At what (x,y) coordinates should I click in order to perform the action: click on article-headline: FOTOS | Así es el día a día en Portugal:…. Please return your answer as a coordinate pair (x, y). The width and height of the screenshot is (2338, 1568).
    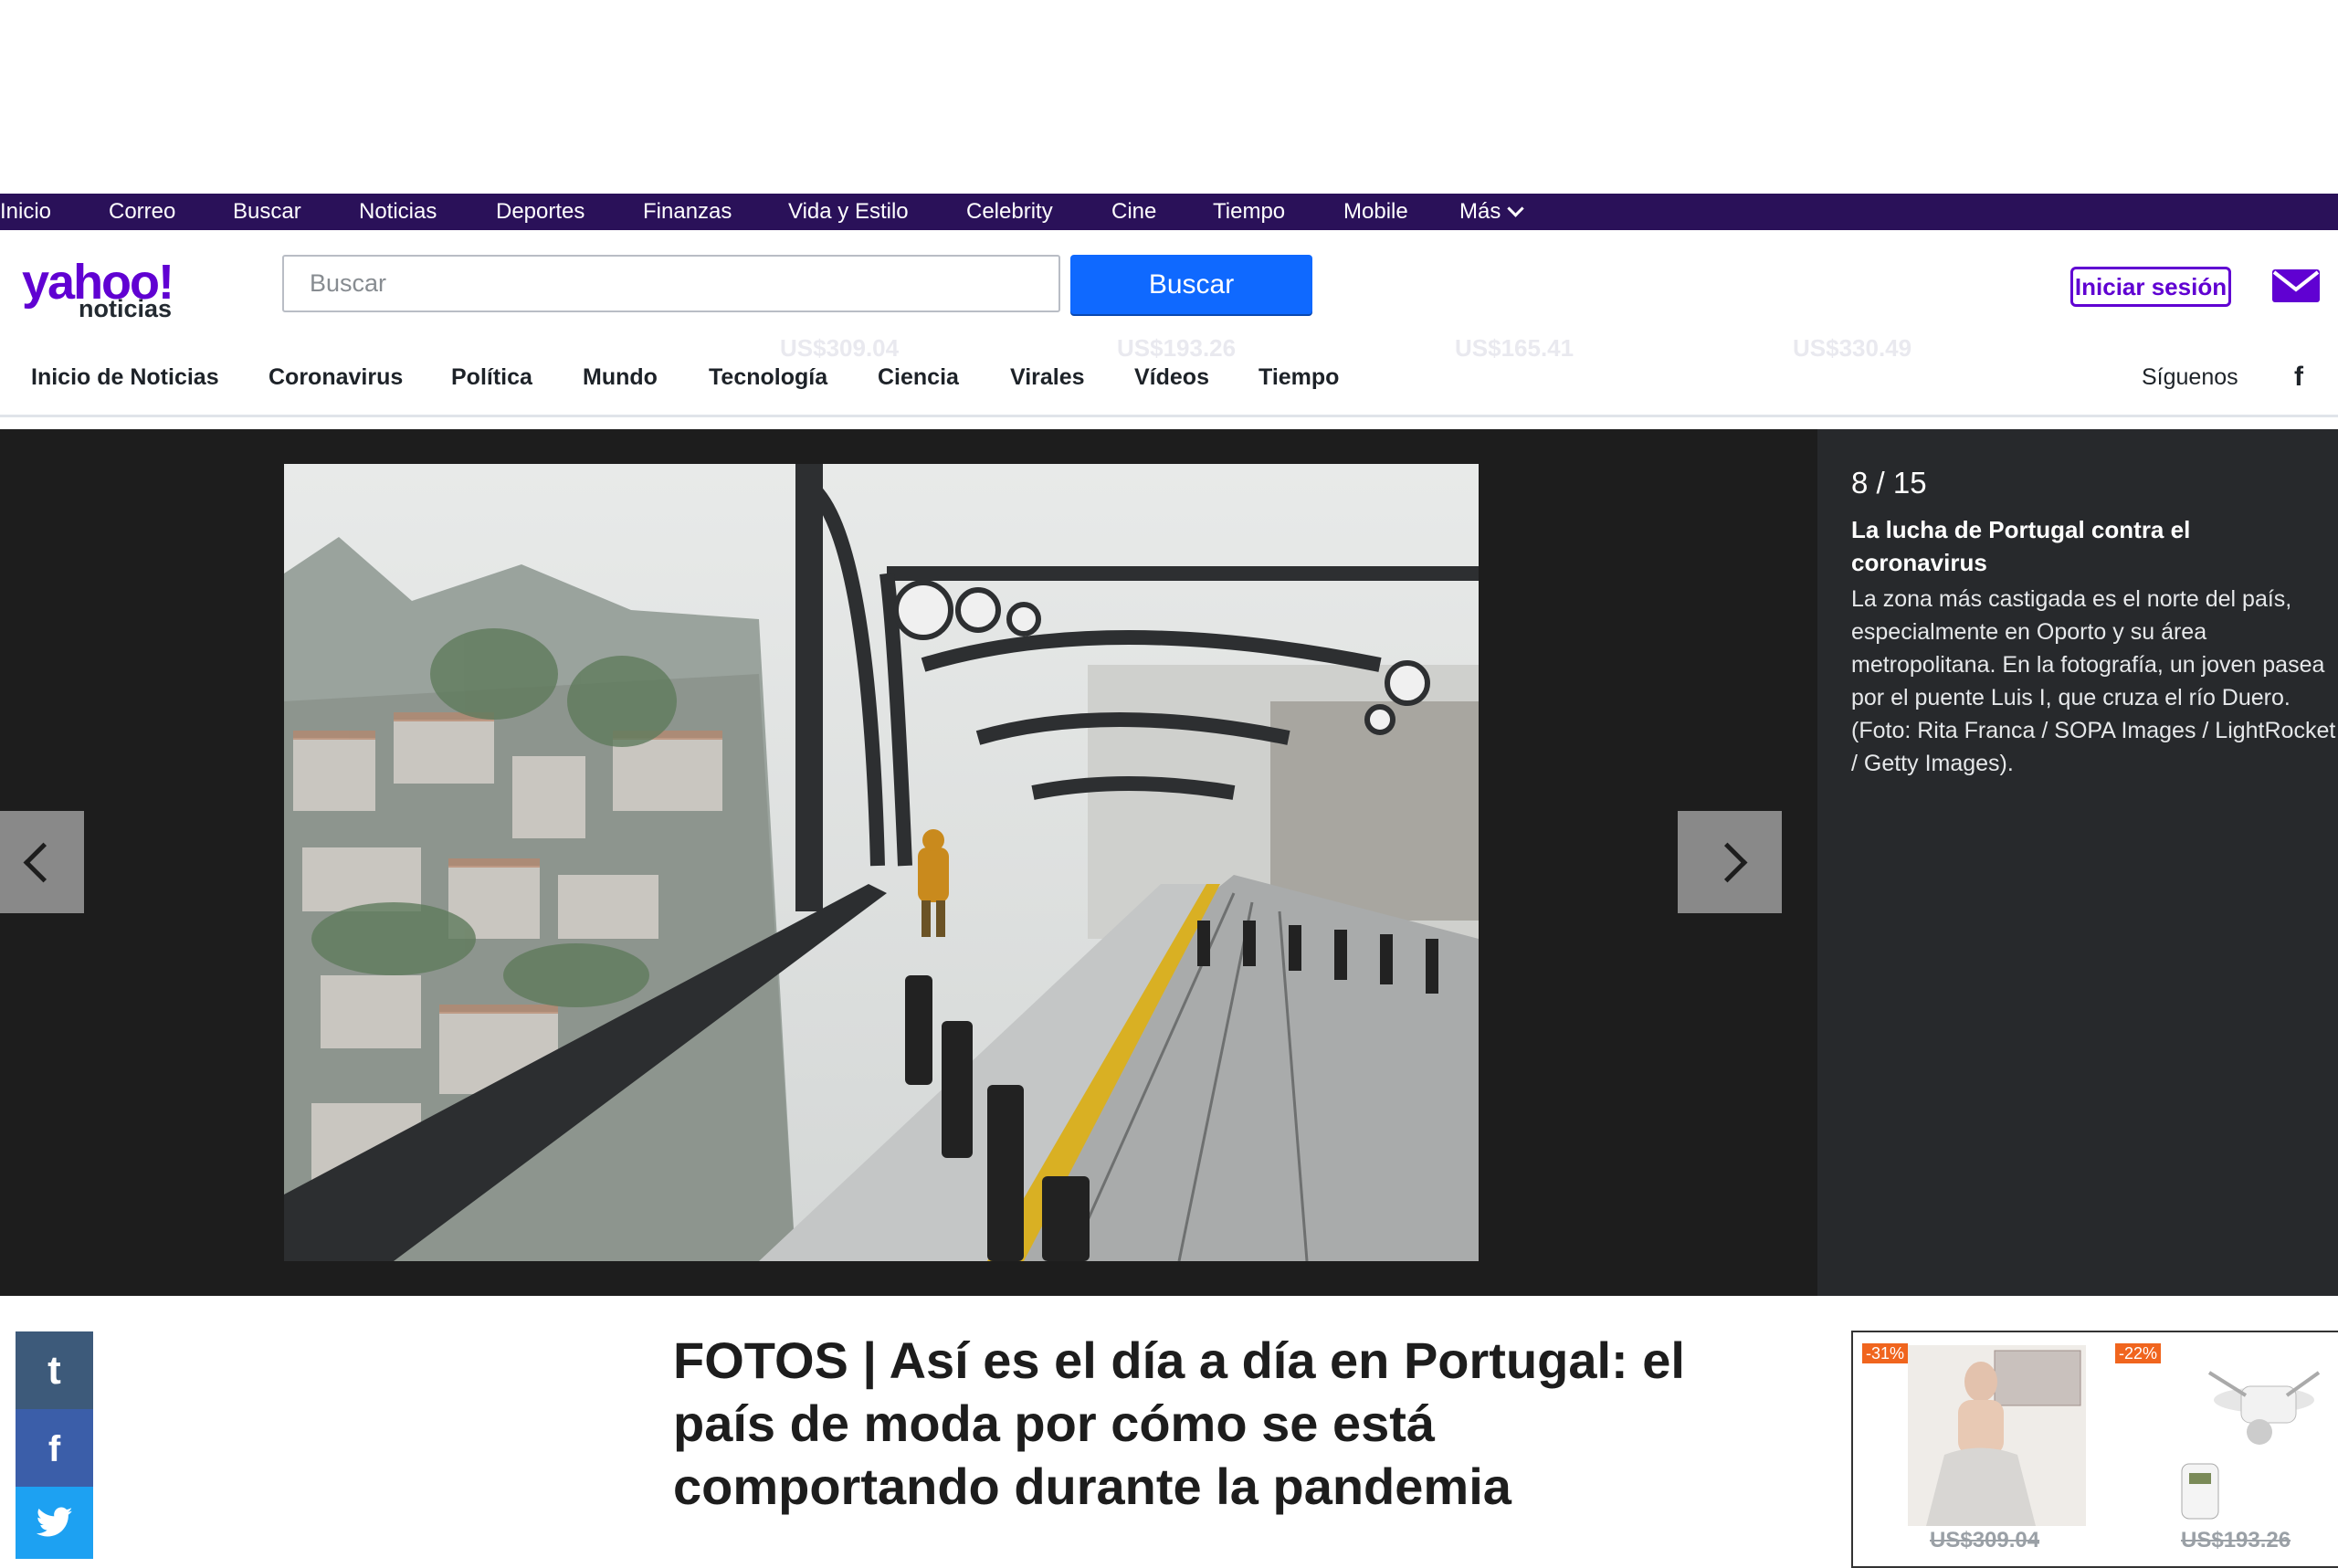
    Looking at the image, I should click on (1179, 1423).